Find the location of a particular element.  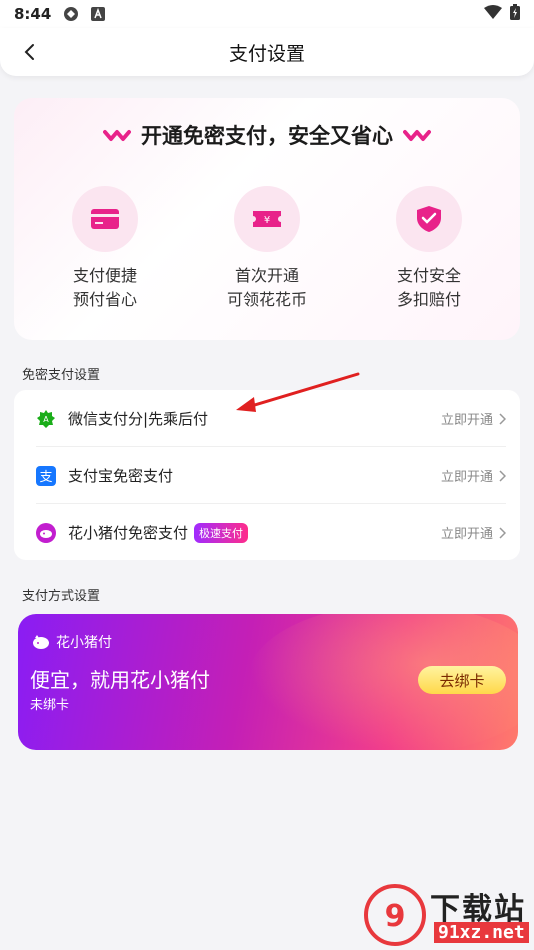

feature-text: 支付便捷 预付省心 is located at coordinates (105, 288).